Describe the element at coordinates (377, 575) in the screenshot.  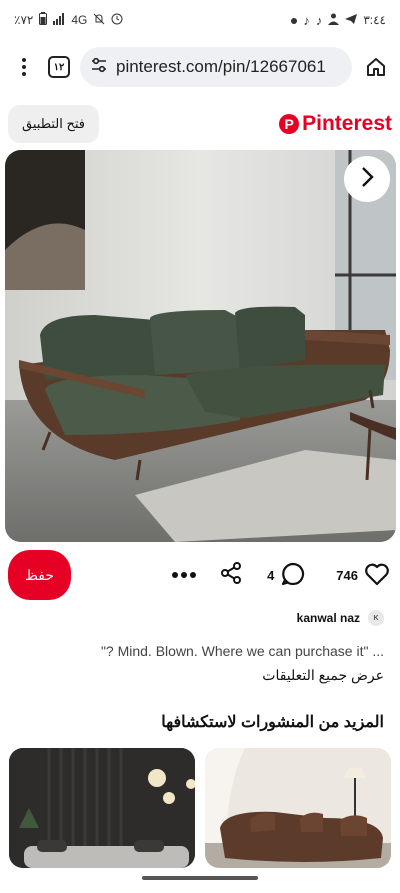
I see `heart-icon` at that location.